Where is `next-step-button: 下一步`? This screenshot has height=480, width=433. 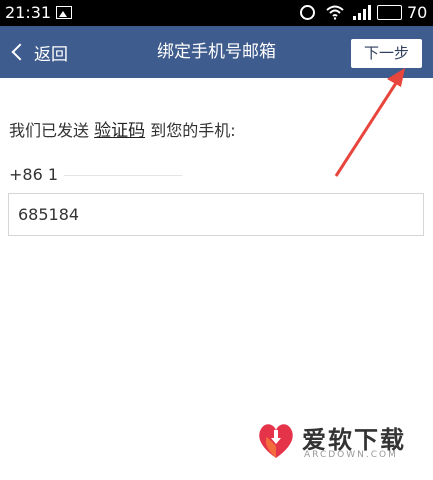
next-step-button: 下一步 is located at coordinates (386, 53).